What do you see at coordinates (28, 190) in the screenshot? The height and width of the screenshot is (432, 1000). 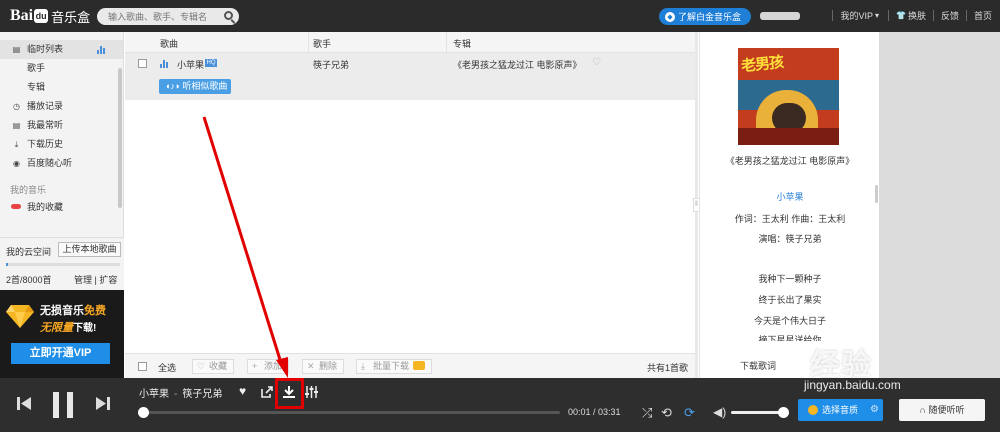 I see `my-music-heading: 我的音乐` at bounding box center [28, 190].